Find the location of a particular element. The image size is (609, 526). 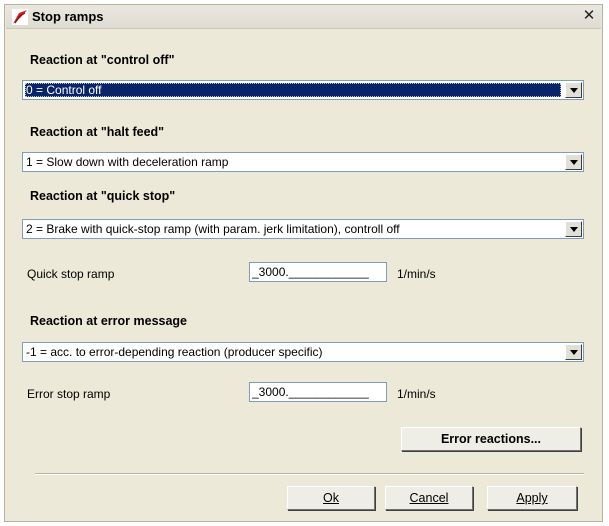

quick-stop-ramp-input is located at coordinates (318, 272).